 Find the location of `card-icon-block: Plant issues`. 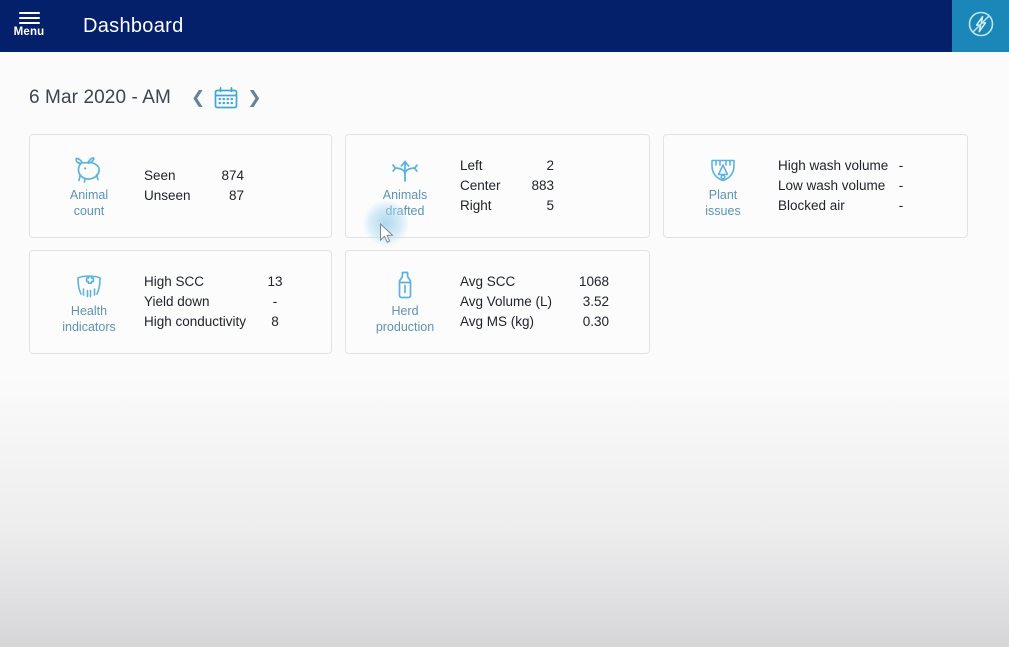

card-icon-block: Plant issues is located at coordinates (723, 186).